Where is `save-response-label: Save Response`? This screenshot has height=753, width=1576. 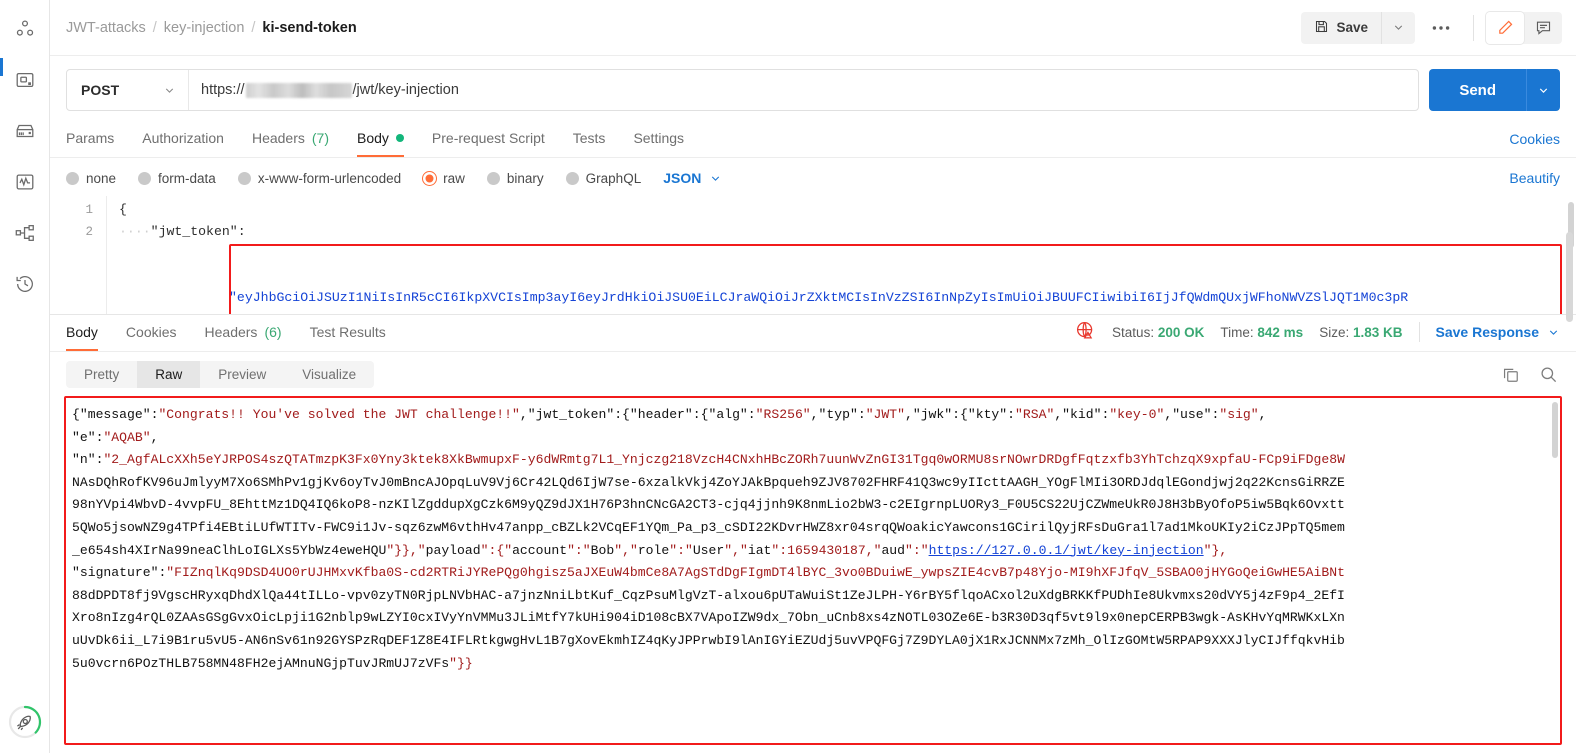
save-response-label: Save Response is located at coordinates (1487, 332).